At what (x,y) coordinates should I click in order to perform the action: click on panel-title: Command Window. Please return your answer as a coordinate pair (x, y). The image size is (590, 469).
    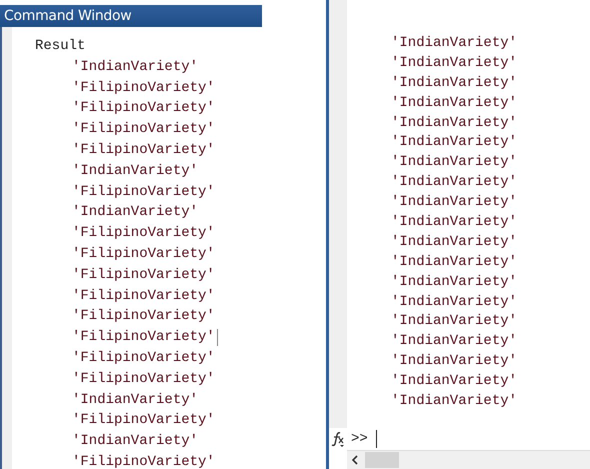
    Looking at the image, I should click on (131, 16).